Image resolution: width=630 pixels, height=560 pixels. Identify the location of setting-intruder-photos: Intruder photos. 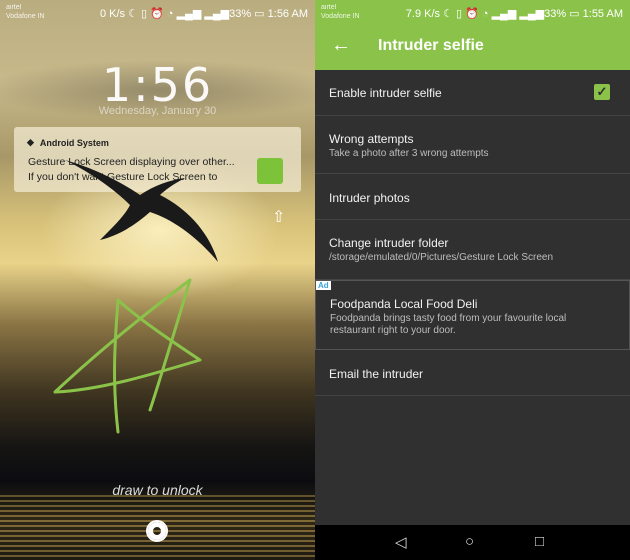
(472, 197).